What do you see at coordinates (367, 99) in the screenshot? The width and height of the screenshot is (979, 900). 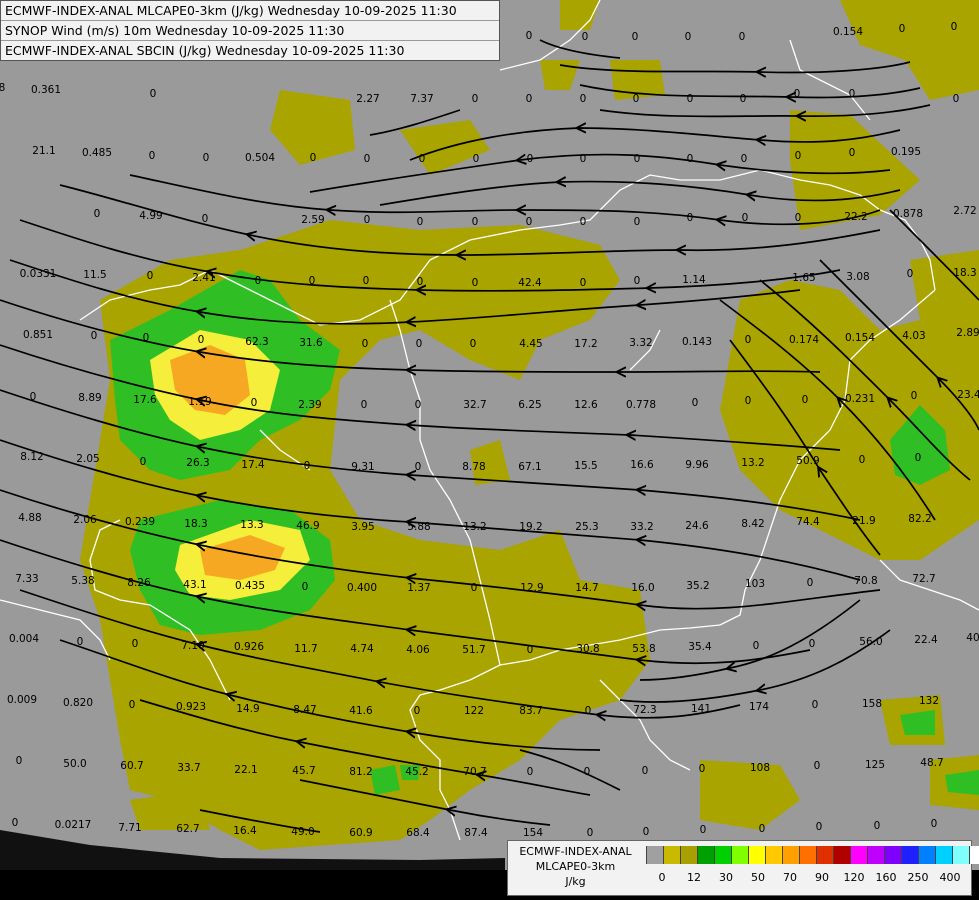 I see `sbcin-value-label: 2.27` at bounding box center [367, 99].